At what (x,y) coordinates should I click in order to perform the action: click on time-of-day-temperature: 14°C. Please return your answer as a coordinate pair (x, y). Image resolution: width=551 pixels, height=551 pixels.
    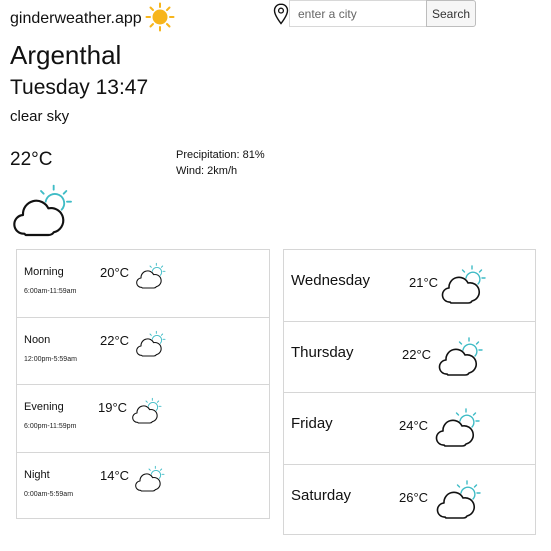
    Looking at the image, I should click on (115, 475).